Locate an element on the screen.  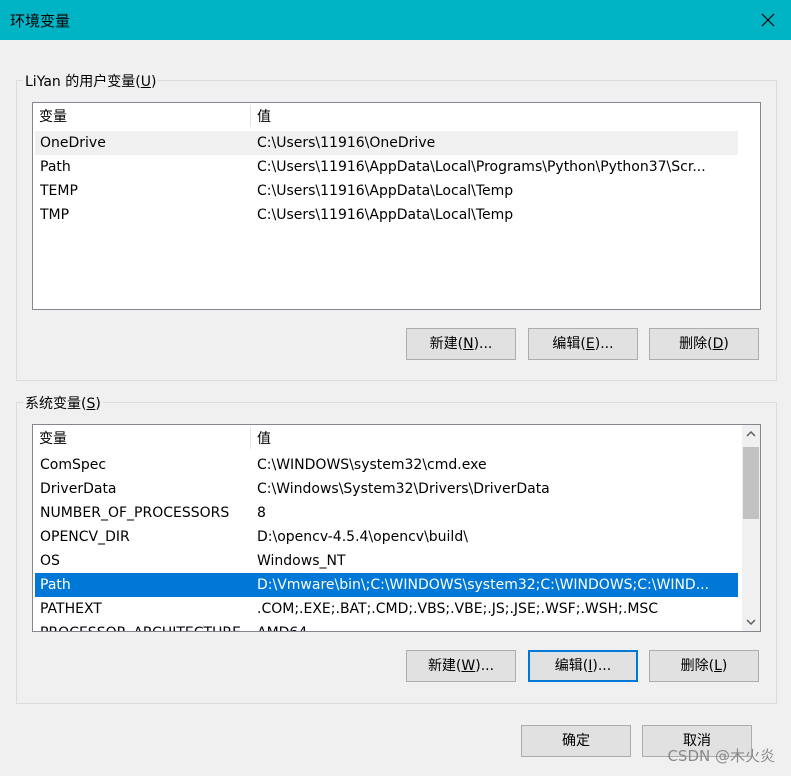
chevron-down-icon is located at coordinates (751, 622).